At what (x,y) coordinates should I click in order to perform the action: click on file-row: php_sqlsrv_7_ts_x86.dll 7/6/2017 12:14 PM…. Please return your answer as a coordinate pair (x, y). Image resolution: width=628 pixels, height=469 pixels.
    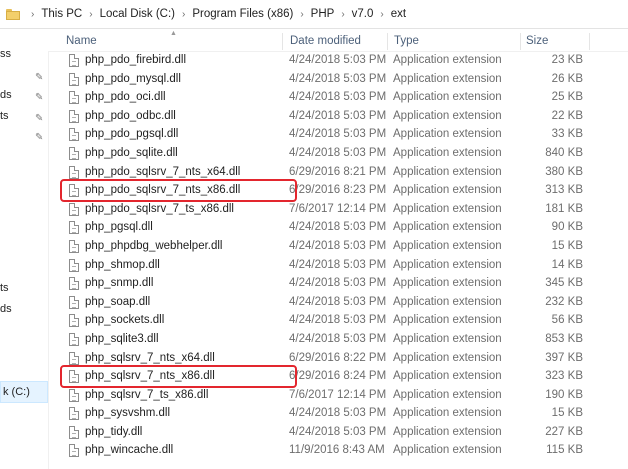
    Looking at the image, I should click on (338, 395).